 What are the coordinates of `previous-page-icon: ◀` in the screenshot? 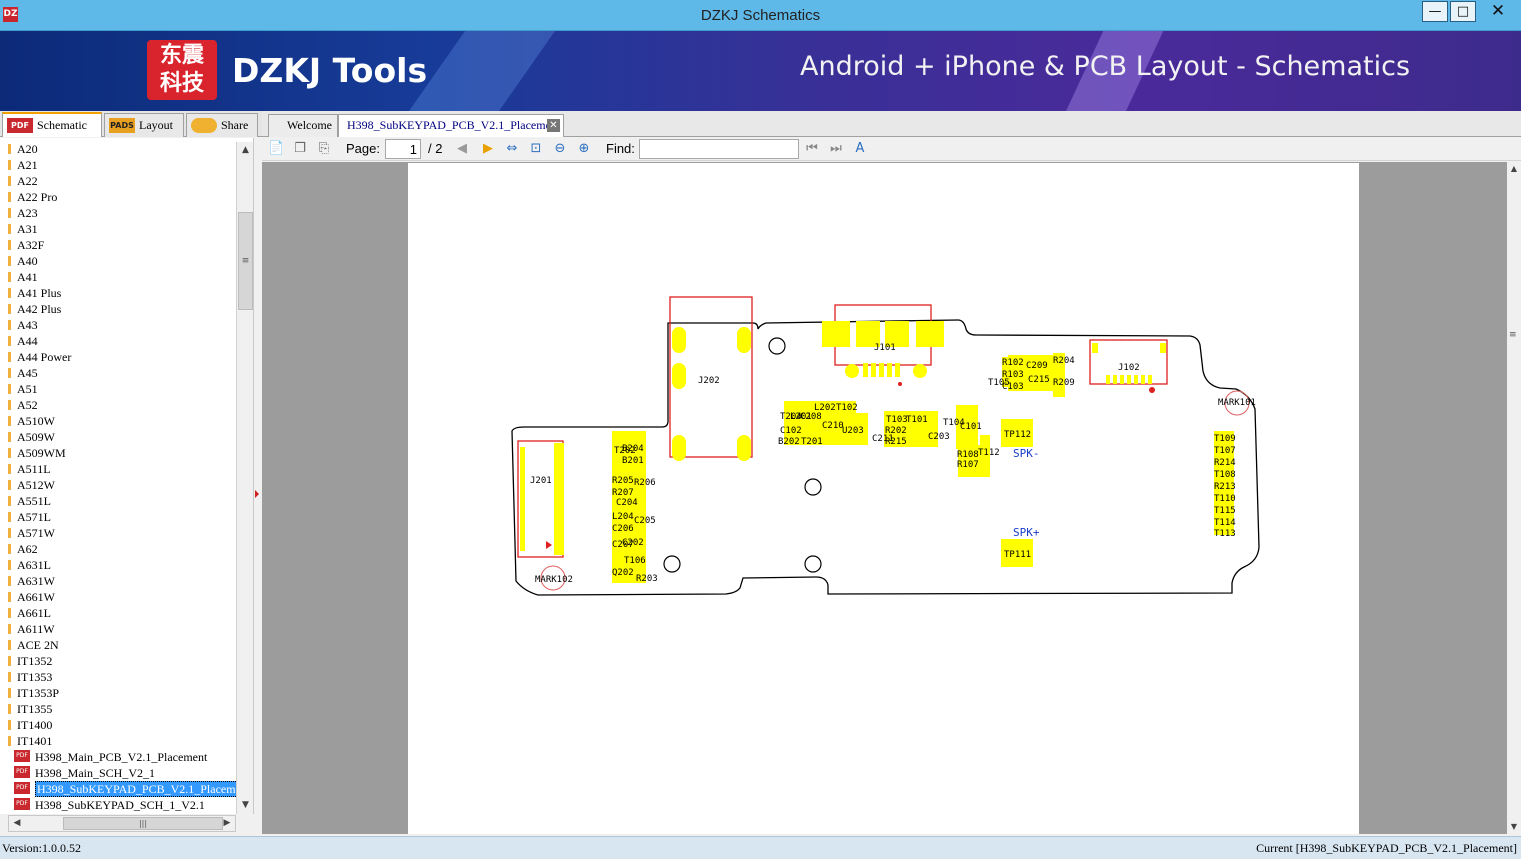 It's located at (462, 149).